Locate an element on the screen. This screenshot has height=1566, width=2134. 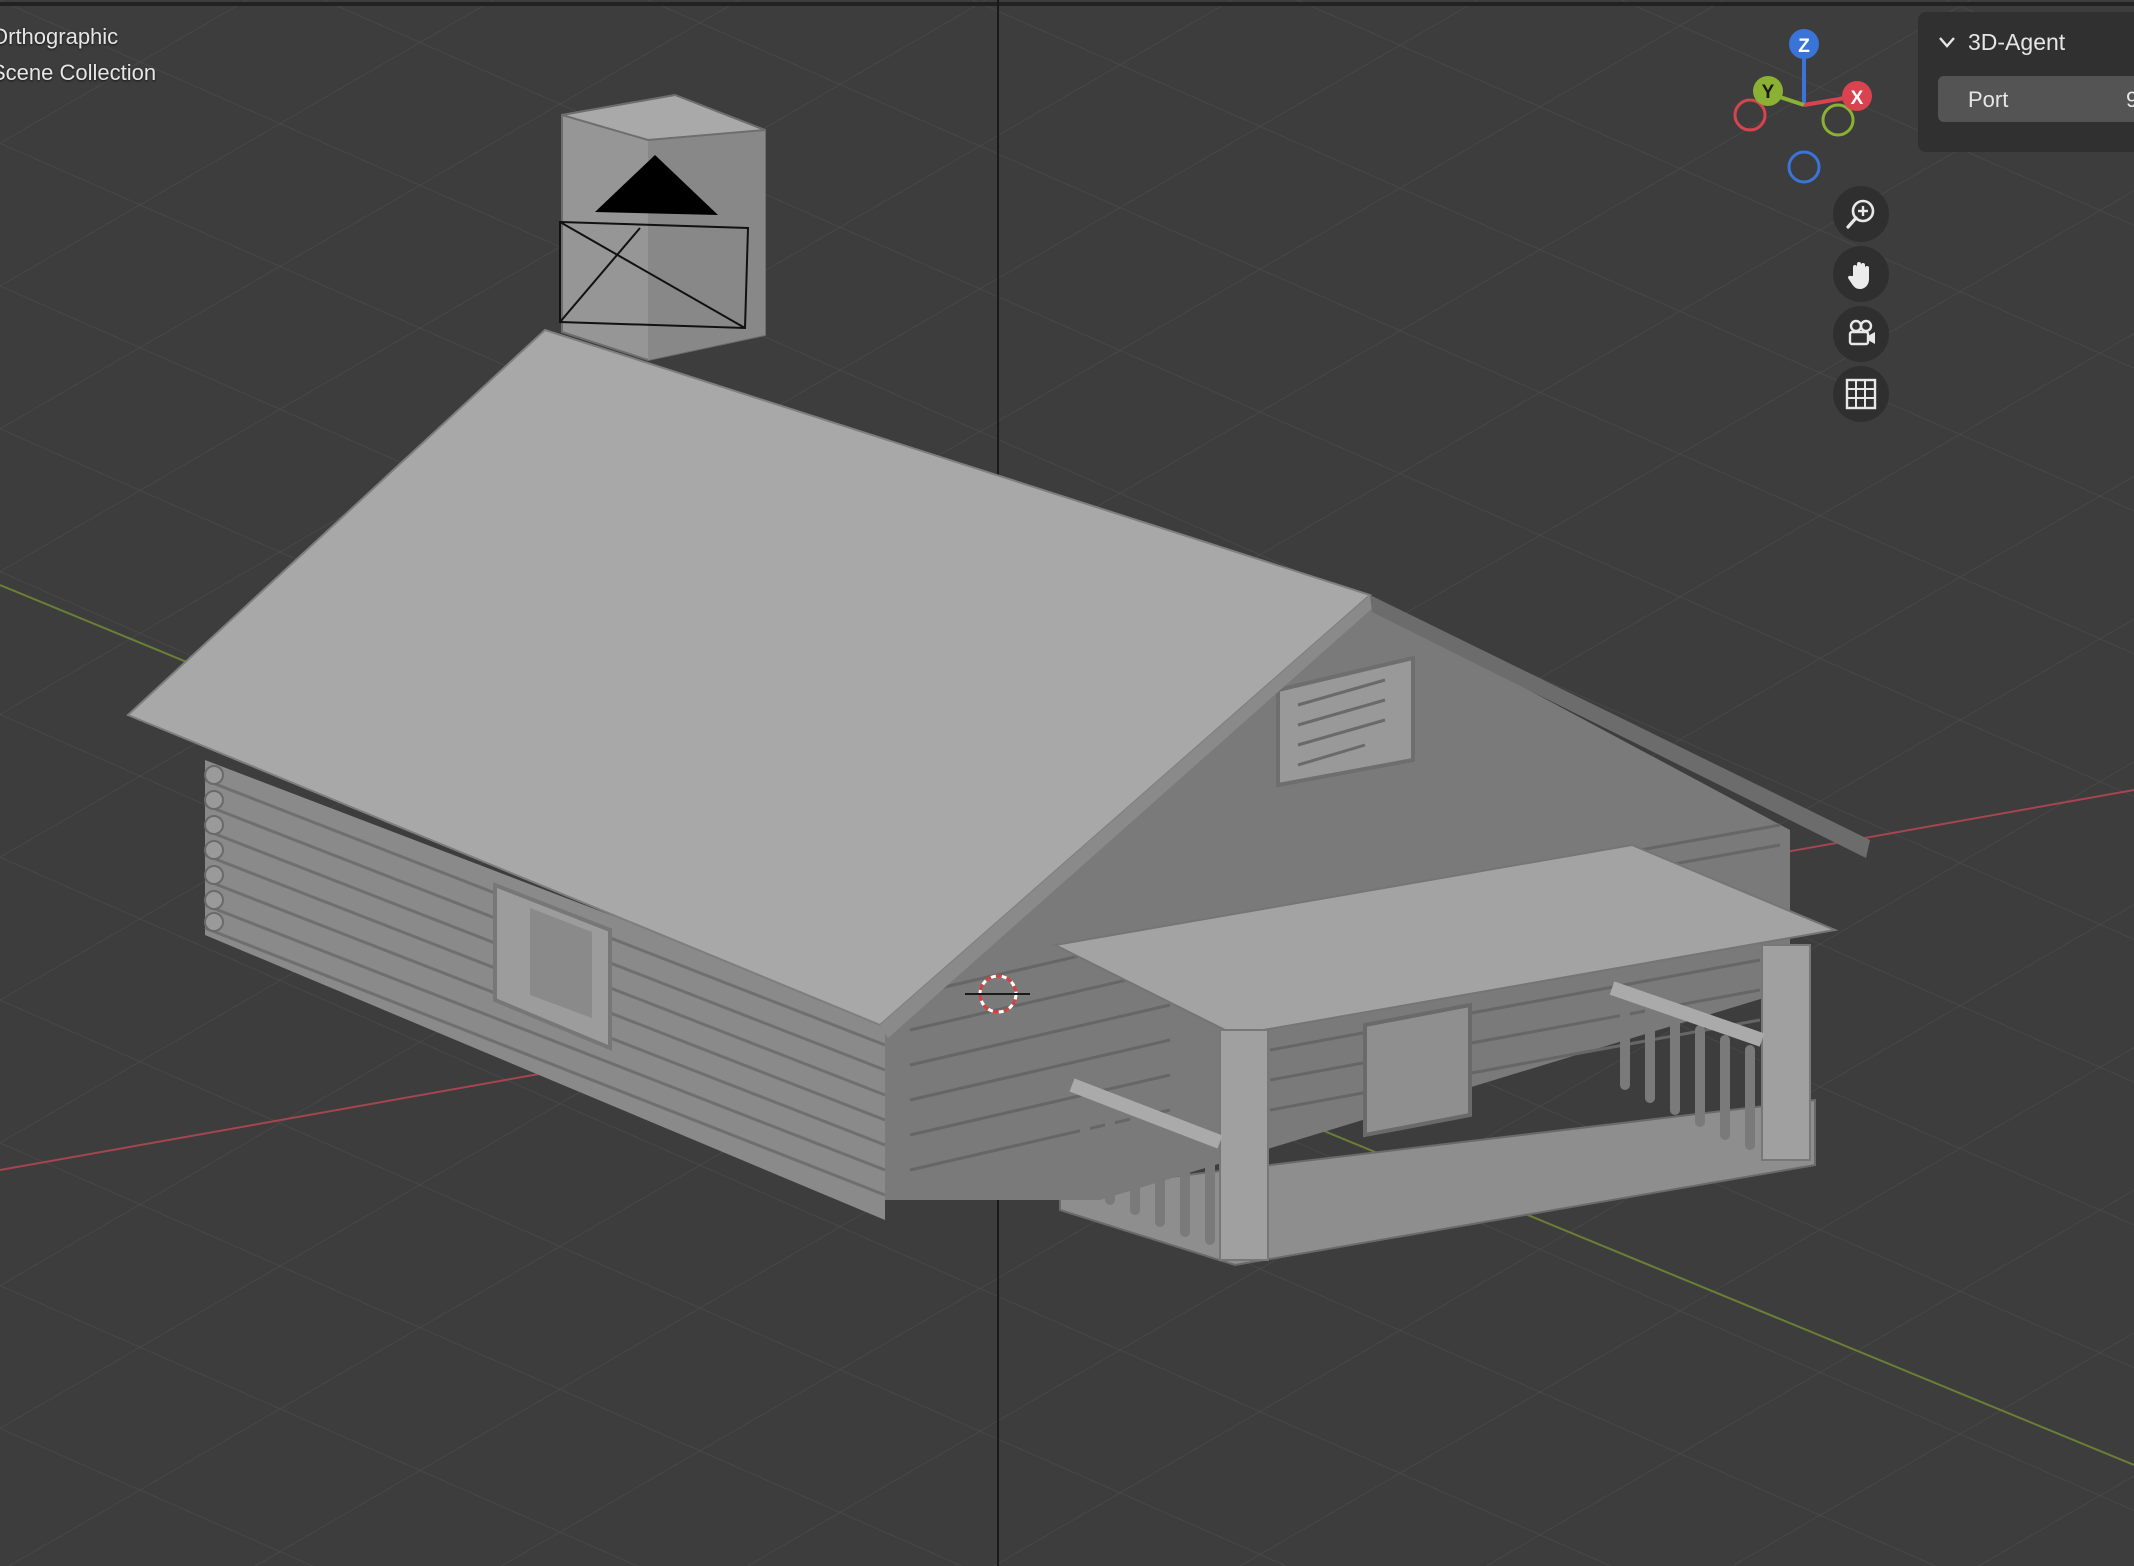
camera-icon is located at coordinates (1861, 332).